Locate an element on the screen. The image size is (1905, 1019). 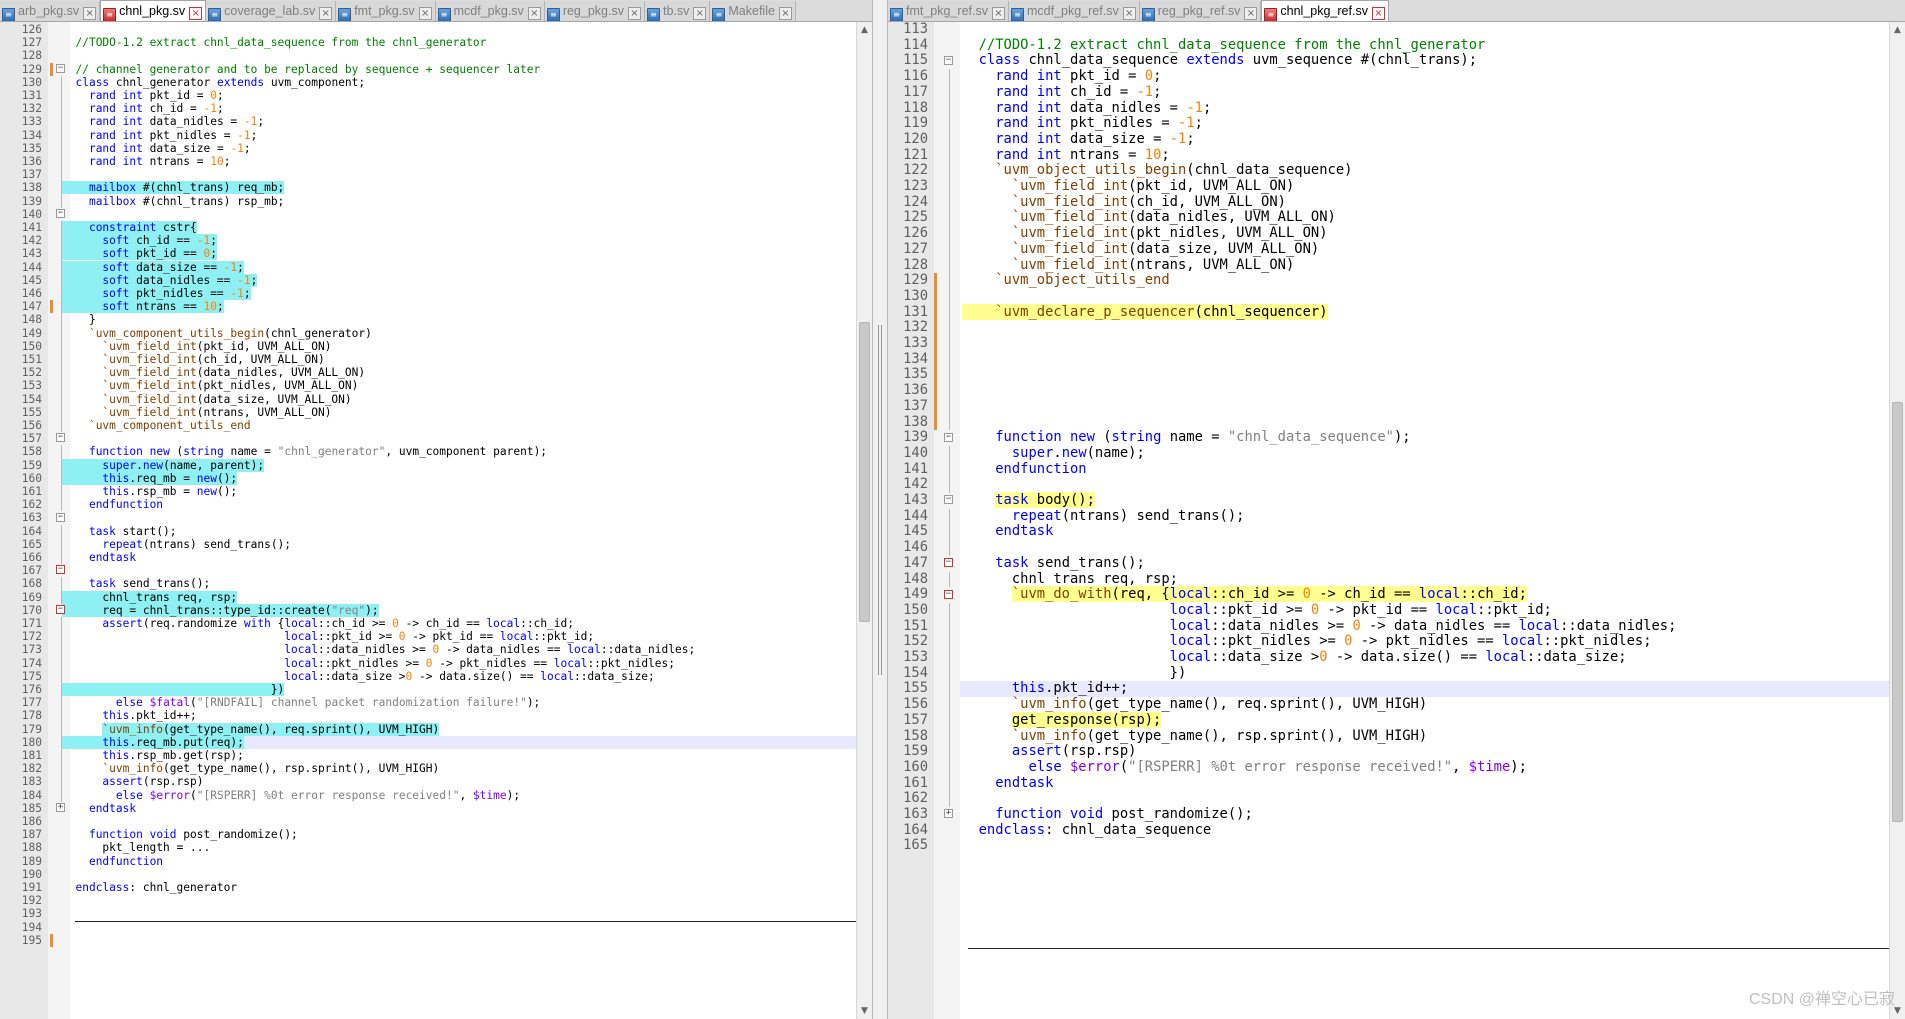
code-line: 120 rand int data_size = -1; is located at coordinates (1388, 139).